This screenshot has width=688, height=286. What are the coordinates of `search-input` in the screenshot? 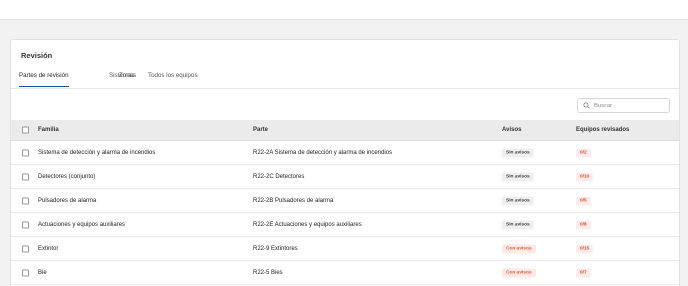 It's located at (631, 105).